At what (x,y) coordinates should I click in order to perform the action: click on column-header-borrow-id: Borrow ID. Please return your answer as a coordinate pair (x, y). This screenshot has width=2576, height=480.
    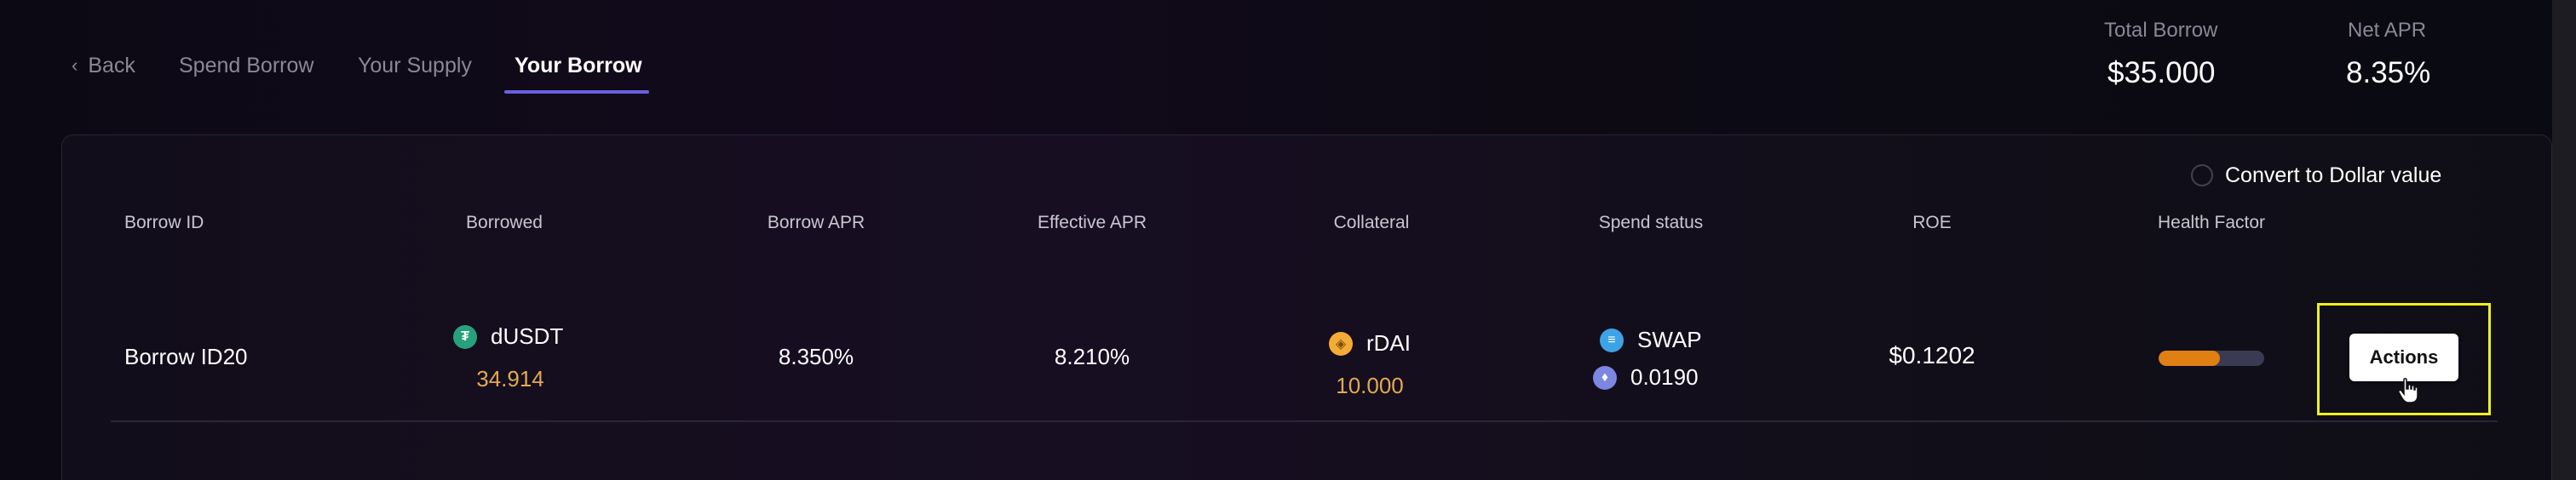
    Looking at the image, I should click on (164, 222).